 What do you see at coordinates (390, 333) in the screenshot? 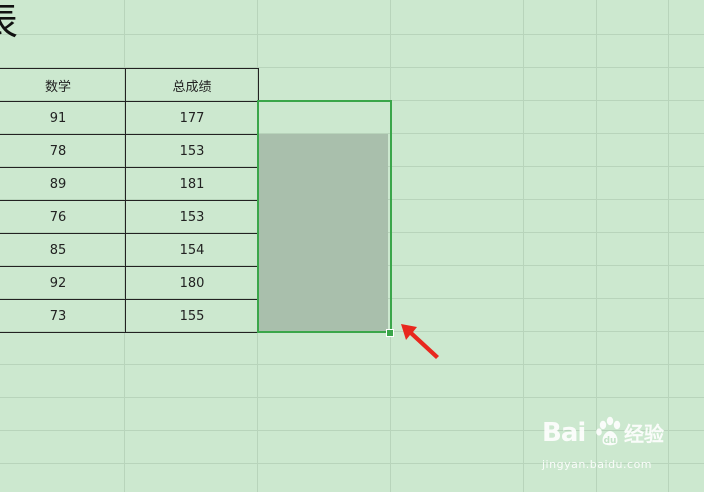
I see `fill-handle` at bounding box center [390, 333].